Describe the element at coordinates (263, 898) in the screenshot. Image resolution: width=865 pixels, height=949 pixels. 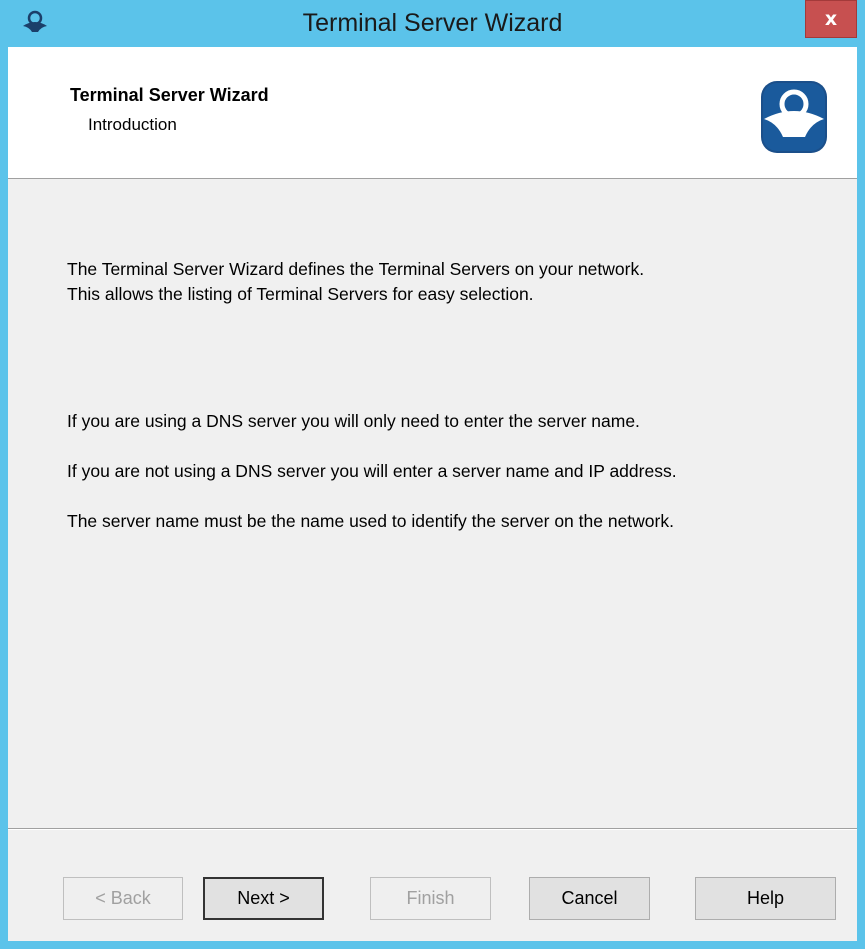
I see `next-button: Next >` at that location.